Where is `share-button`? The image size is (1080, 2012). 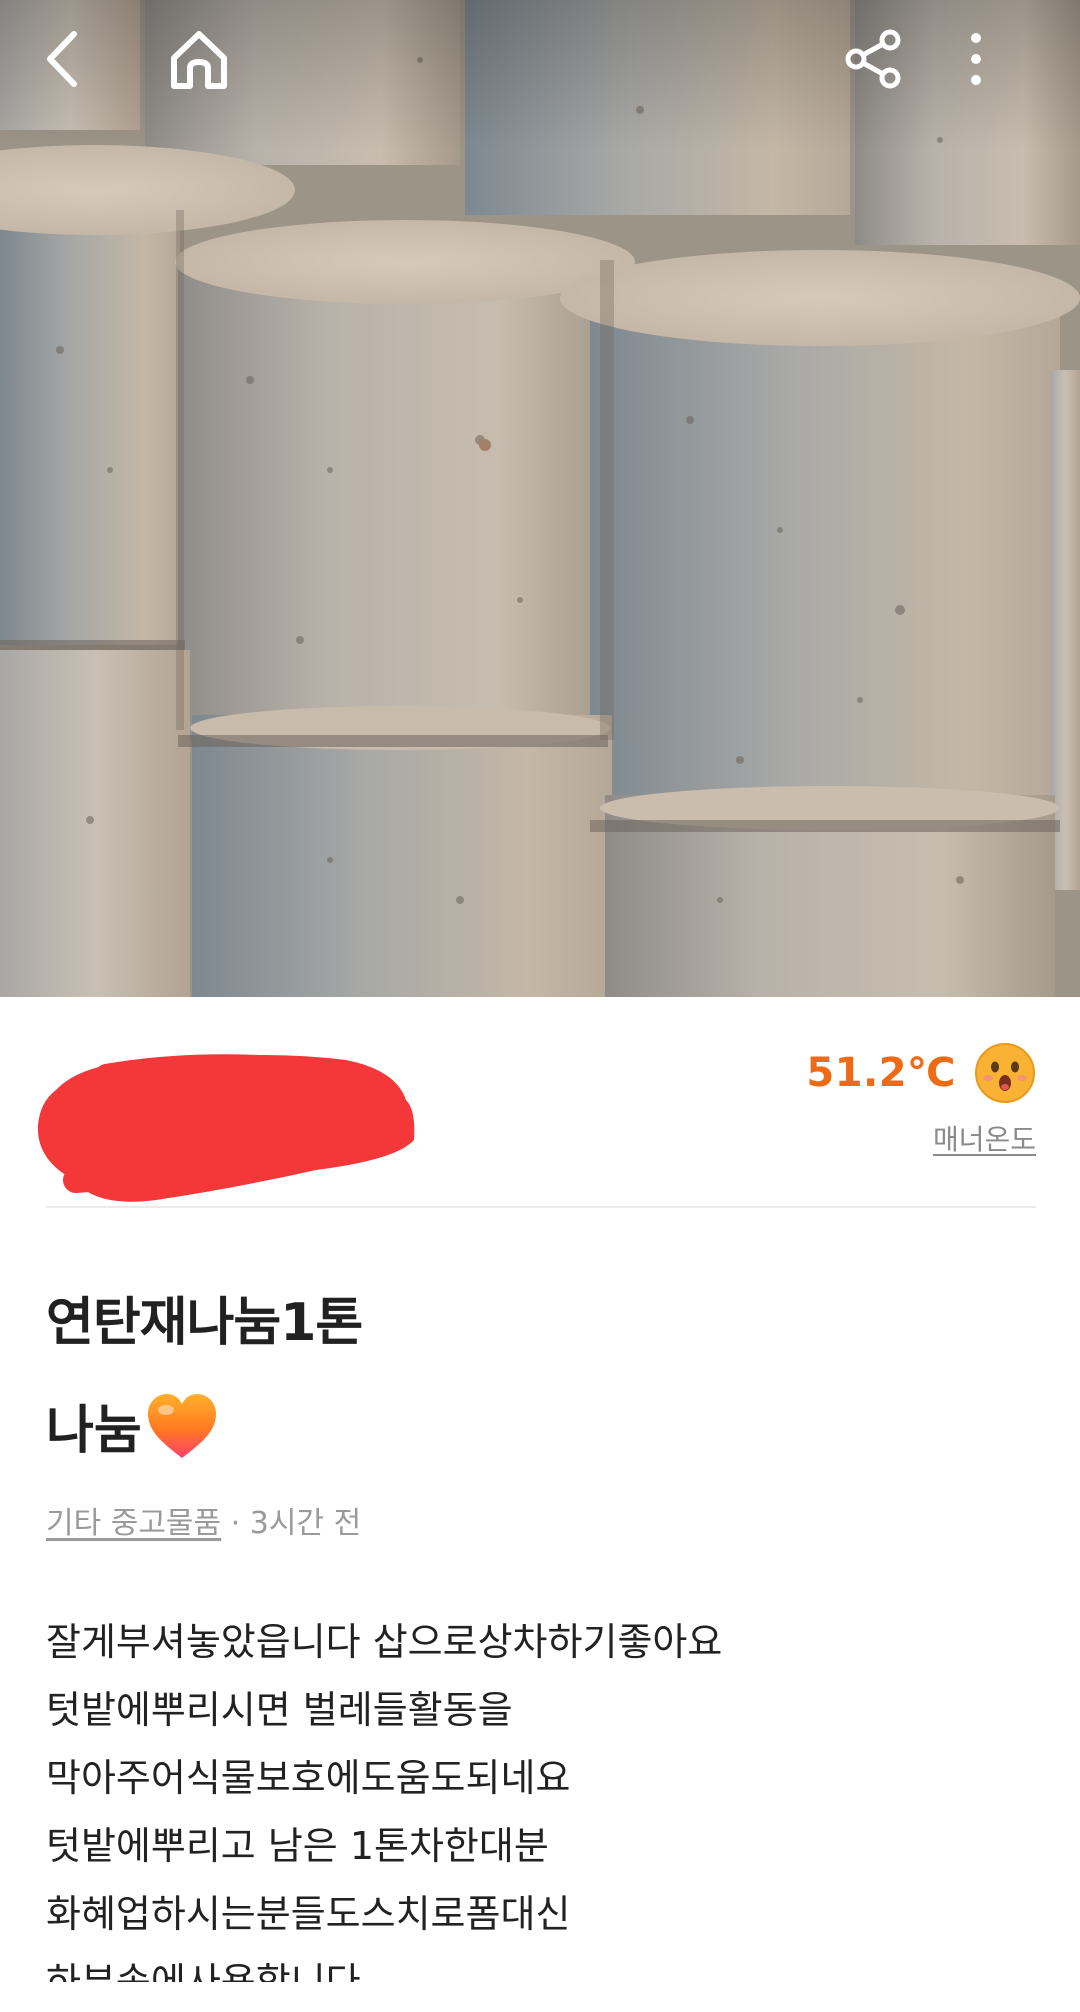
share-button is located at coordinates (878, 64).